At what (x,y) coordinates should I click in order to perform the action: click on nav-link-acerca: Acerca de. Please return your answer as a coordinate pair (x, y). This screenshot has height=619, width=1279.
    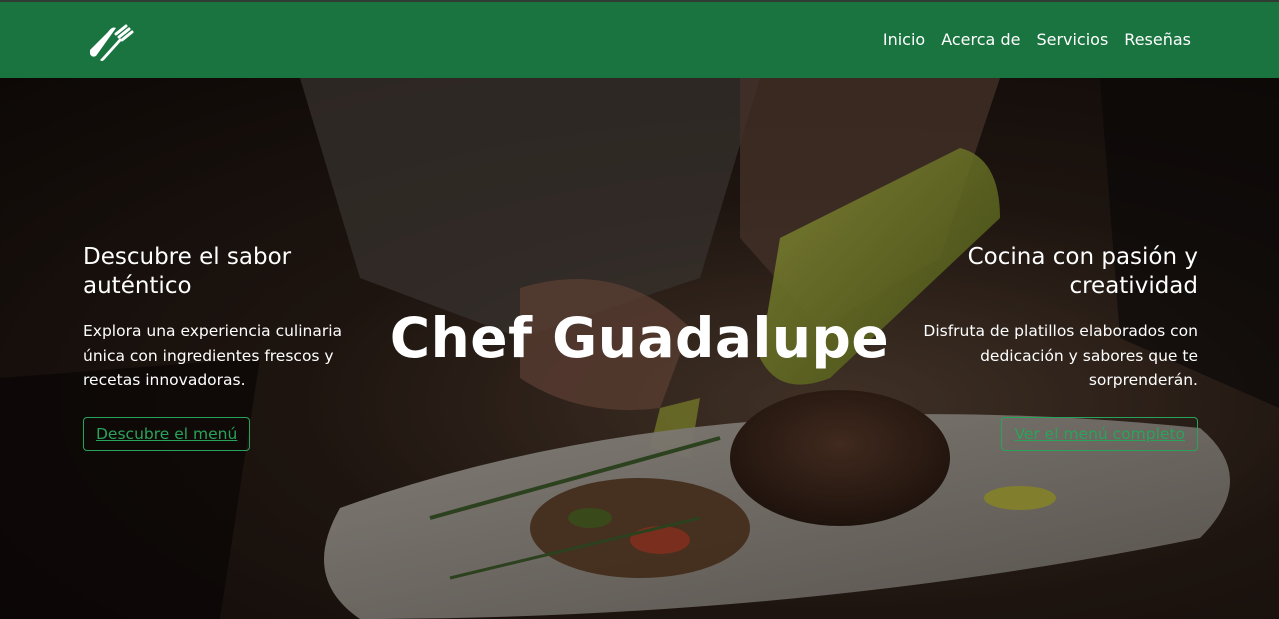
    Looking at the image, I should click on (980, 39).